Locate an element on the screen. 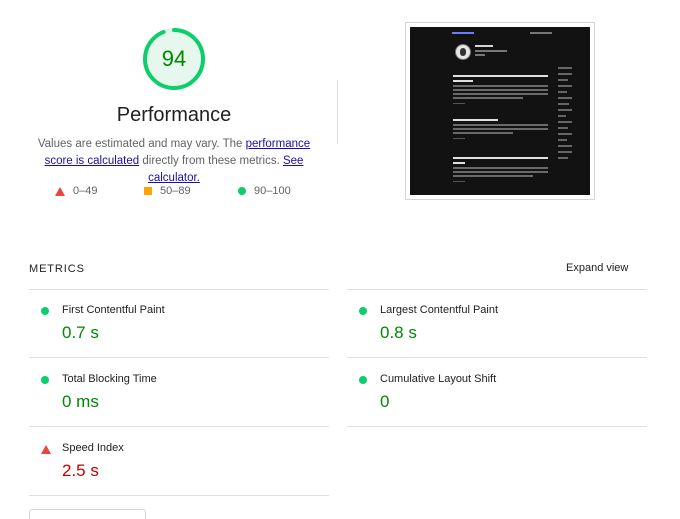 This screenshot has width=680, height=519. metrics-section-header: METRICS is located at coordinates (57, 269).